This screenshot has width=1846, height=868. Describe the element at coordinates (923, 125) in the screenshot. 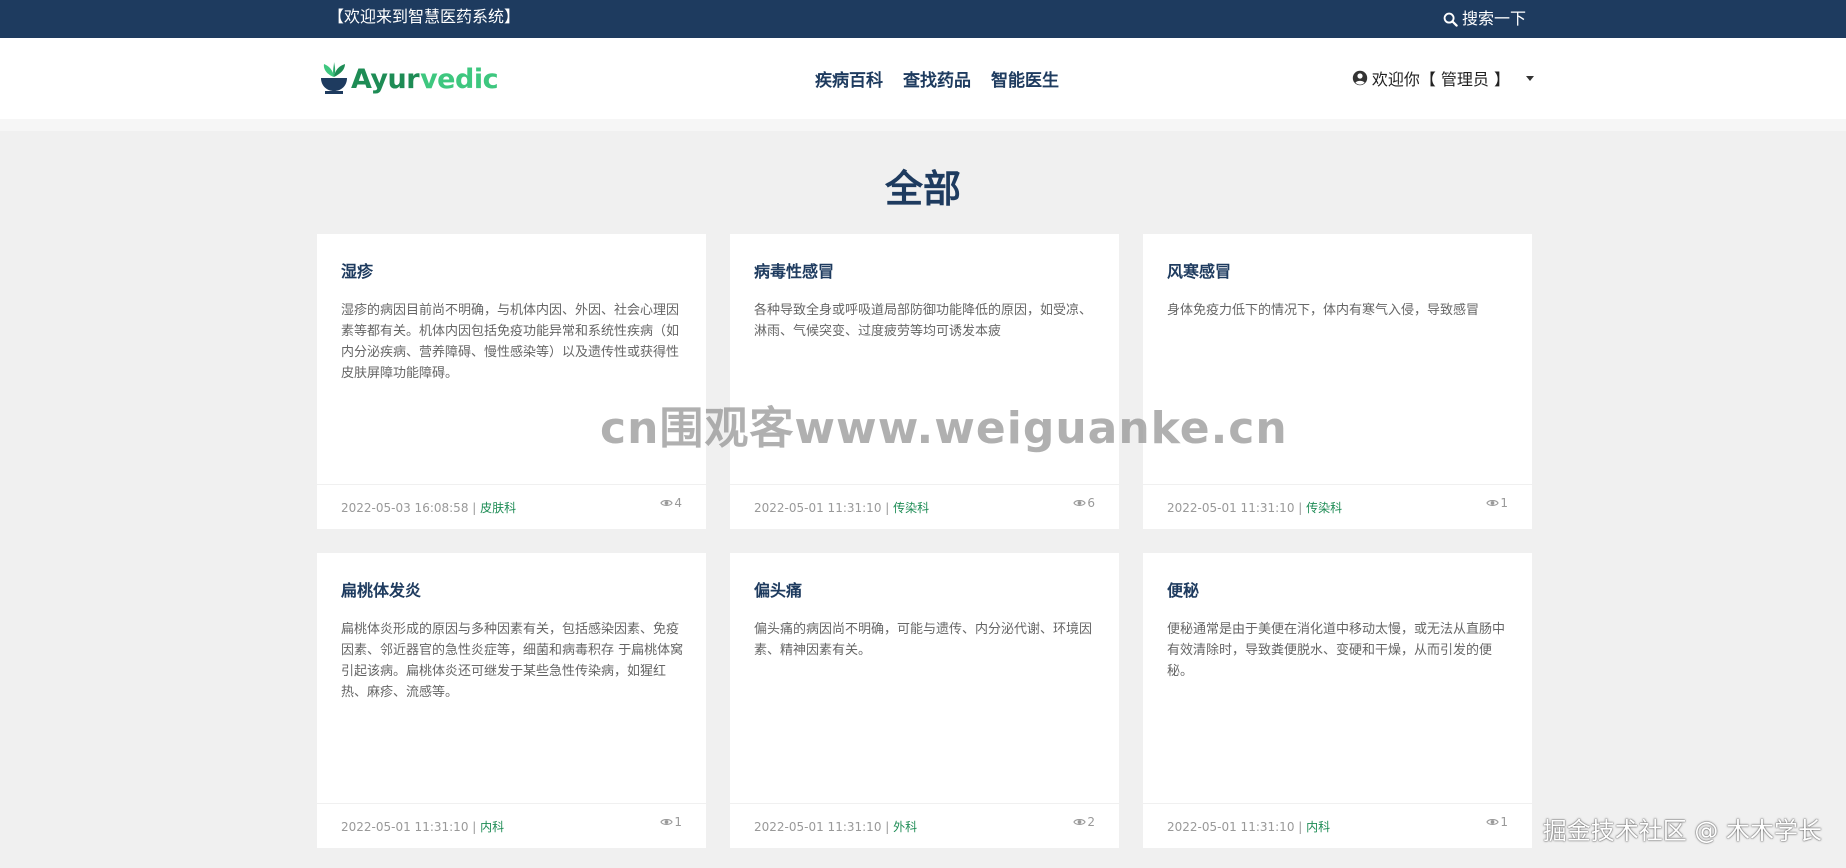

I see `header-divider` at that location.